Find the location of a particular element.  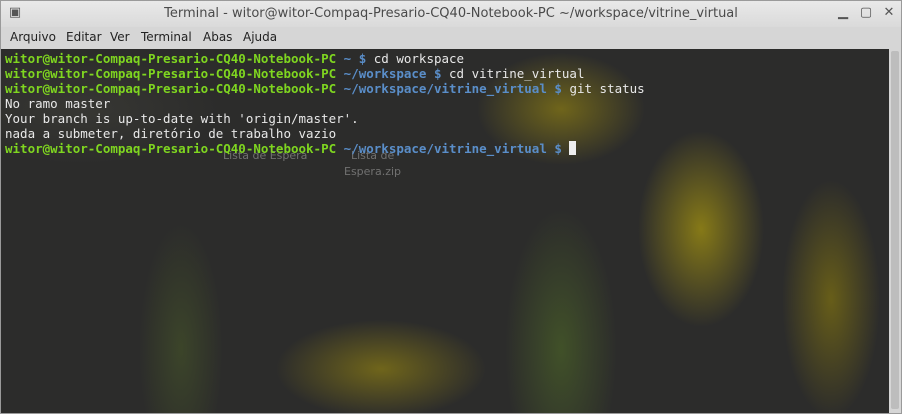

menu-ver: Ver is located at coordinates (120, 37).